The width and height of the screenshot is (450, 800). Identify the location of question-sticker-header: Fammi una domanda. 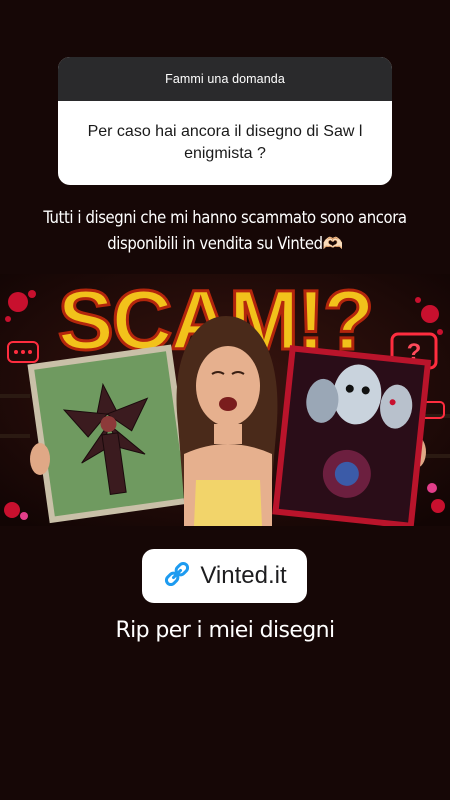
(225, 79).